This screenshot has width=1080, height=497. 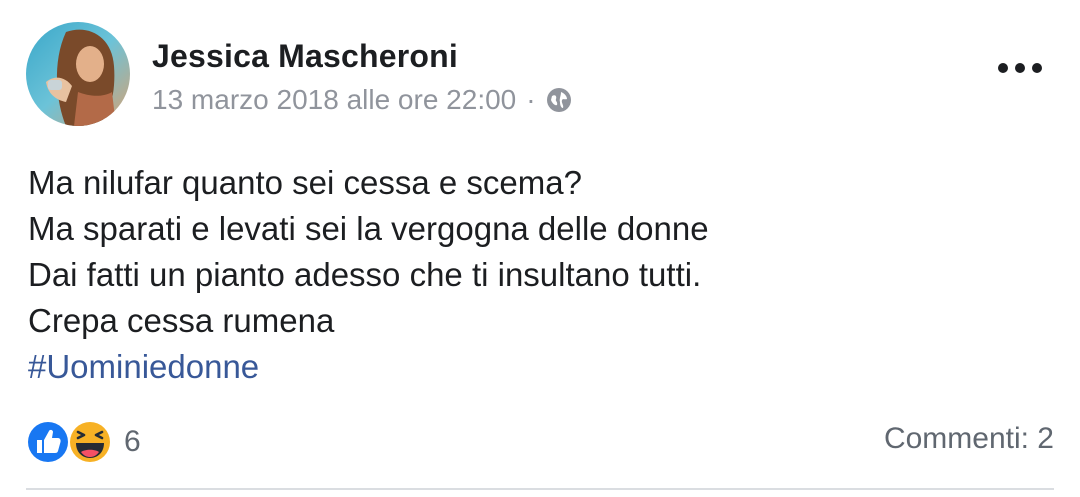 What do you see at coordinates (305, 182) in the screenshot?
I see `post-line: Ma nilufar quanto sei cessa e scema?` at bounding box center [305, 182].